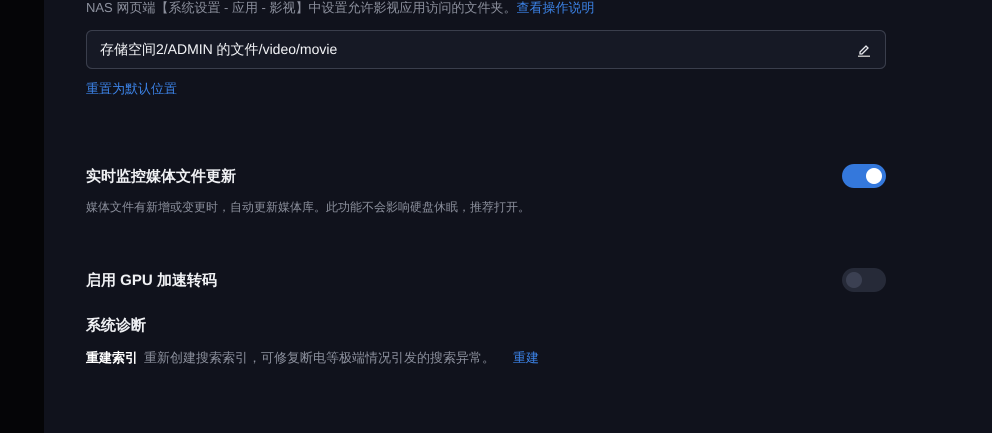  I want to click on setting-description: 媒体文件有新增或变更时，自动更新媒体库。此功能不会影响硬盘休眠，推荐打开。, so click(308, 207).